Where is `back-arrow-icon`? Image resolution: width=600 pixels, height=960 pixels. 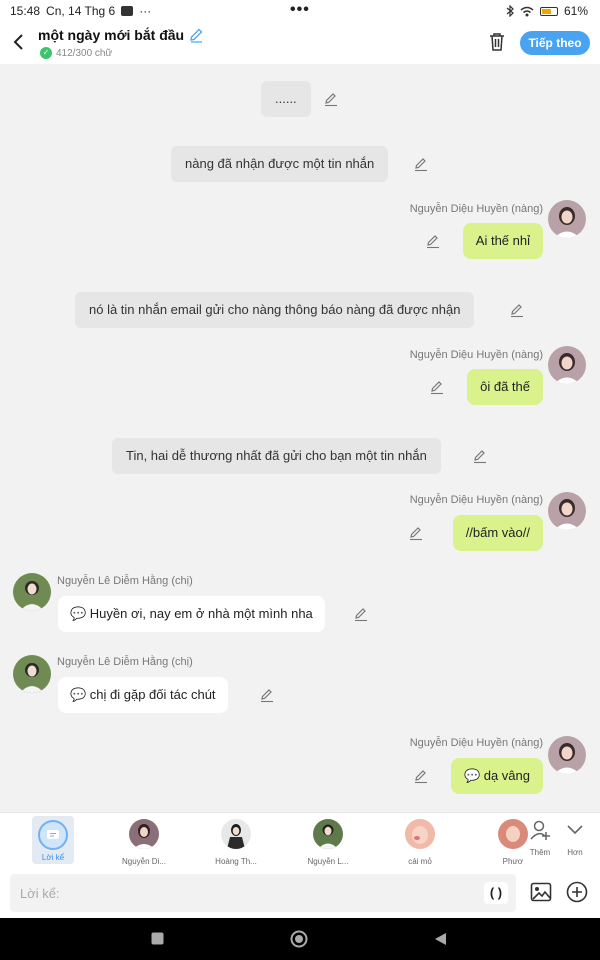 back-arrow-icon is located at coordinates (19, 42).